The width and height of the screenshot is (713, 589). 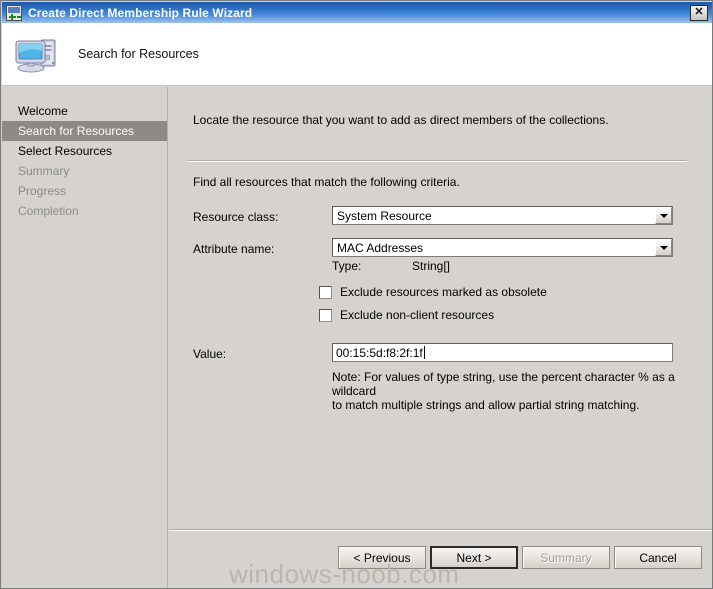 I want to click on attribute-name-value: MAC Addresses, so click(x=380, y=247).